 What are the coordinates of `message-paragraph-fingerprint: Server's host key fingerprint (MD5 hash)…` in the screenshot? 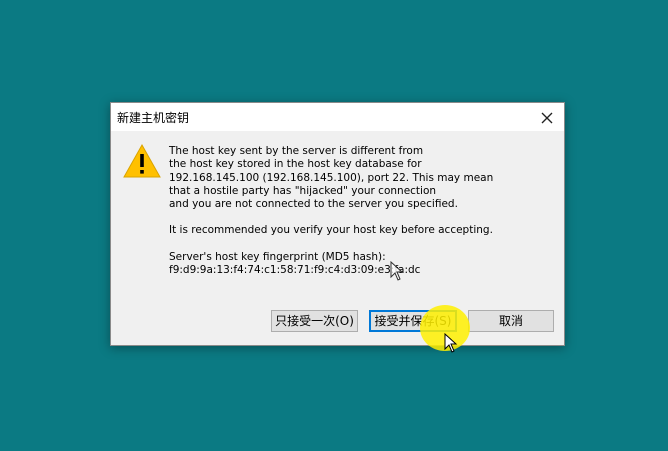 It's located at (295, 263).